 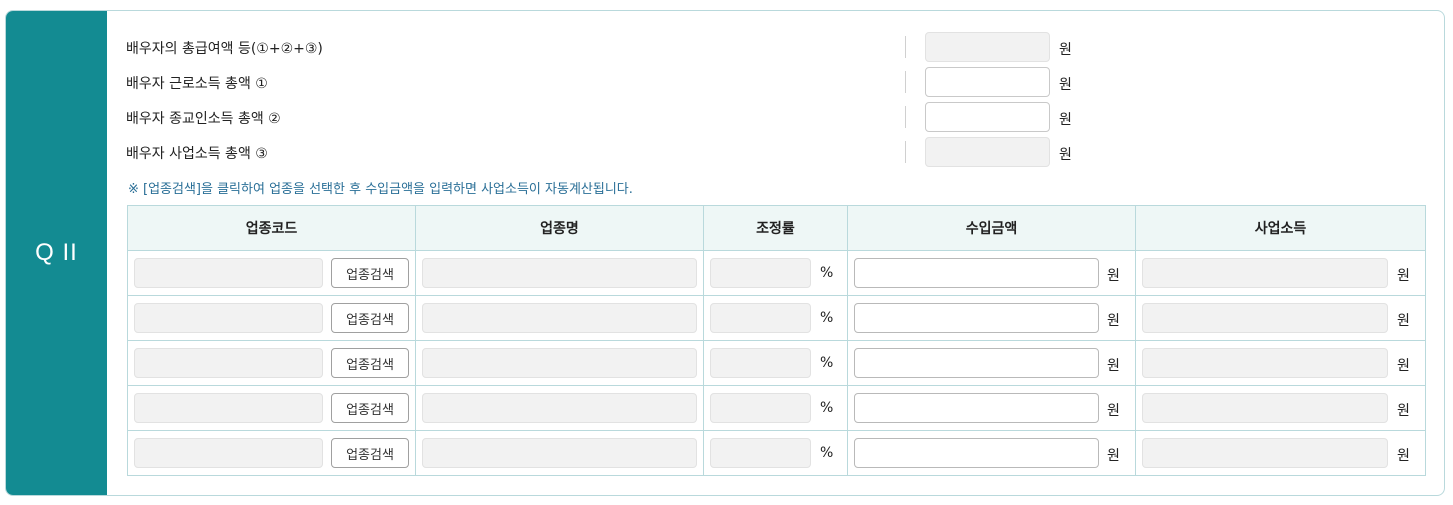 What do you see at coordinates (775, 117) in the screenshot?
I see `summary-row-religious: 배우자 종교인소득 총액 ② 원` at bounding box center [775, 117].